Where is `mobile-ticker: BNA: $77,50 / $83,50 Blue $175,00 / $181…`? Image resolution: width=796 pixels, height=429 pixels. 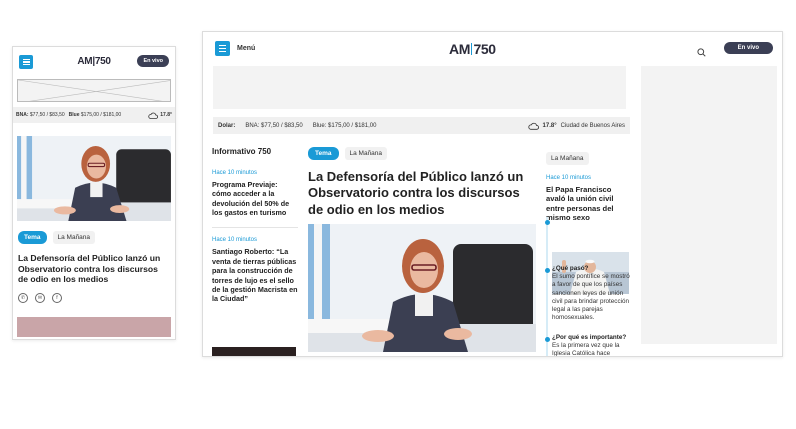
mobile-ticker: BNA: $77,50 / $83,50 Blue $175,00 / $181… is located at coordinates (94, 115).